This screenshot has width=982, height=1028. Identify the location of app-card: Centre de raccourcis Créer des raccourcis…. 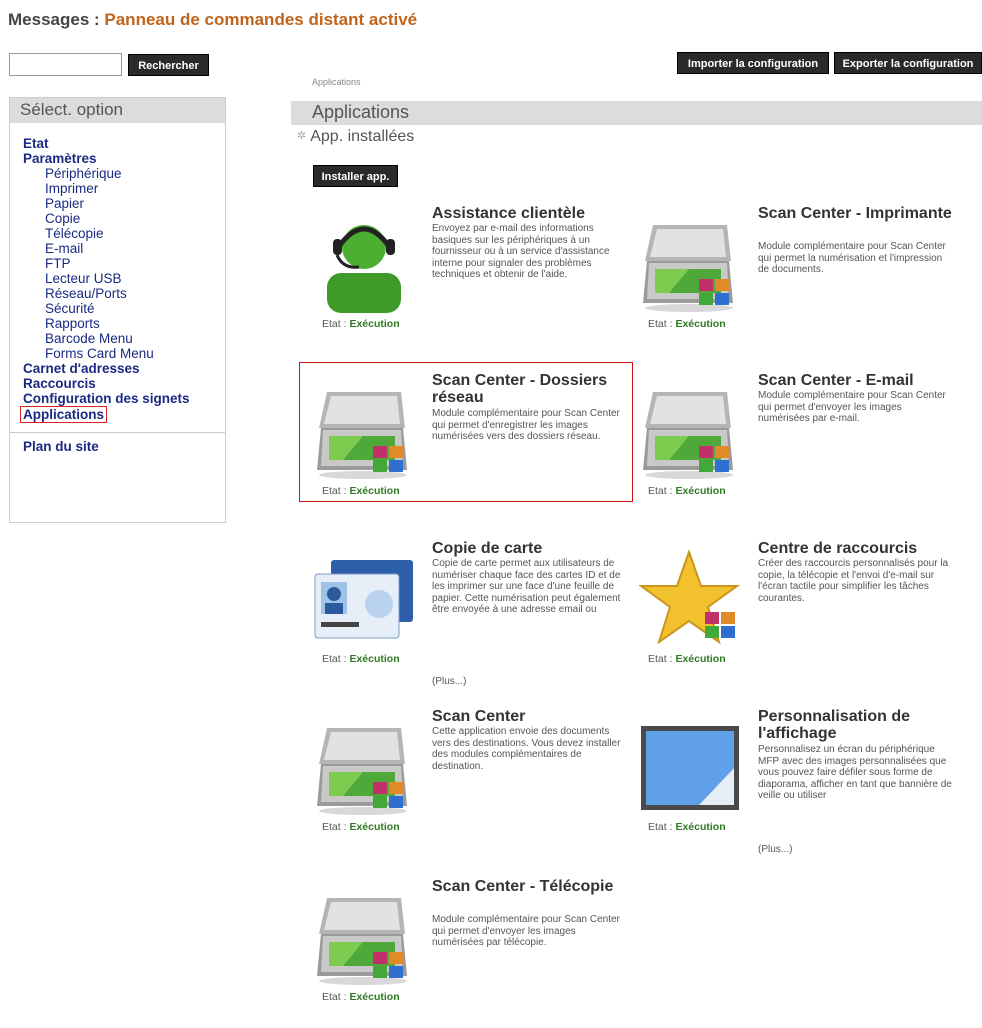
(793, 615).